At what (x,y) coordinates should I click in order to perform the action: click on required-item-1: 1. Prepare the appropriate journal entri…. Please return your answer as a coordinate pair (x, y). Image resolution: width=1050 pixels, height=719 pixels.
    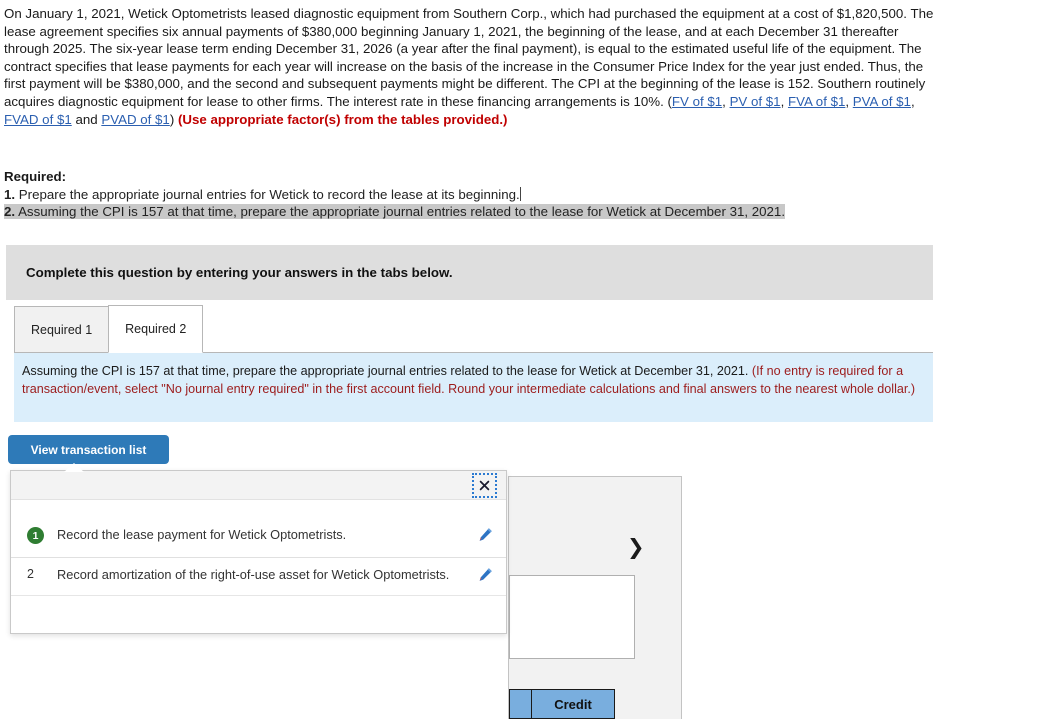
    Looking at the image, I should click on (474, 195).